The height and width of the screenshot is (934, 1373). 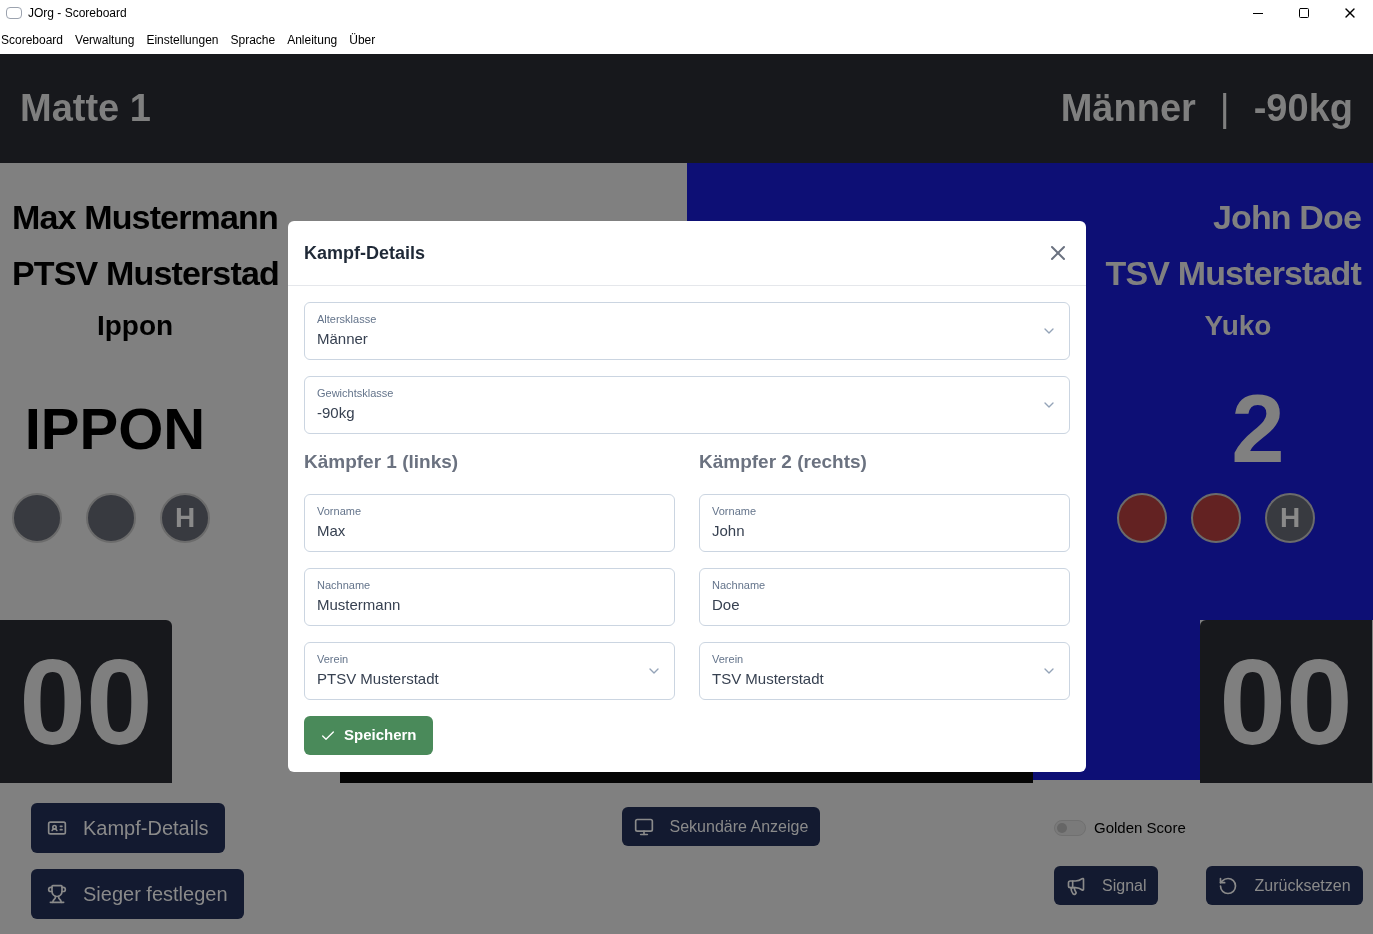 What do you see at coordinates (1233, 273) in the screenshot?
I see `fighter-club: TSV Musterstadt` at bounding box center [1233, 273].